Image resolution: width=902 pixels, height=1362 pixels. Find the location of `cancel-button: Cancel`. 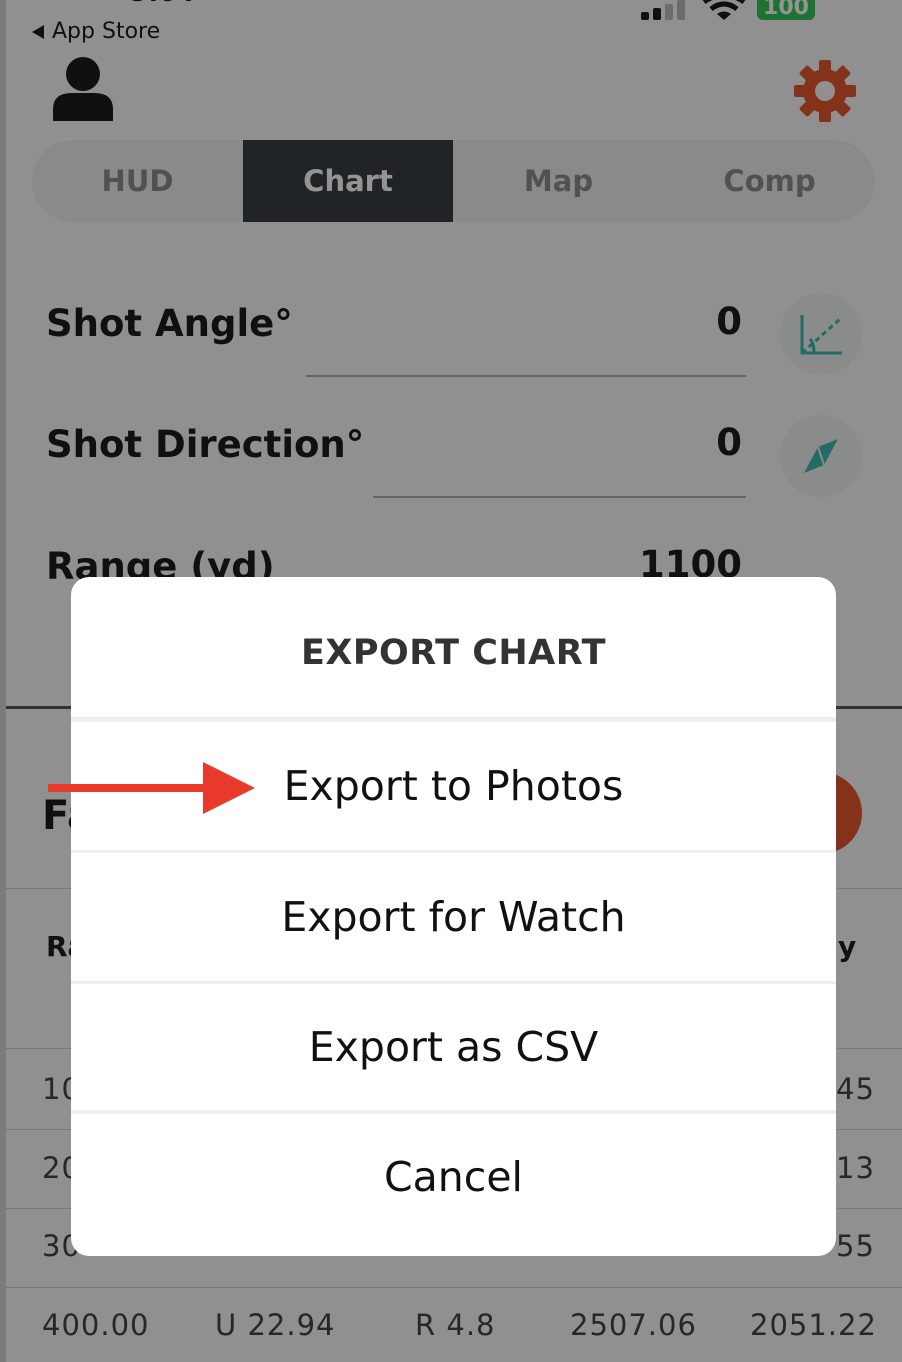

cancel-button: Cancel is located at coordinates (453, 1177).